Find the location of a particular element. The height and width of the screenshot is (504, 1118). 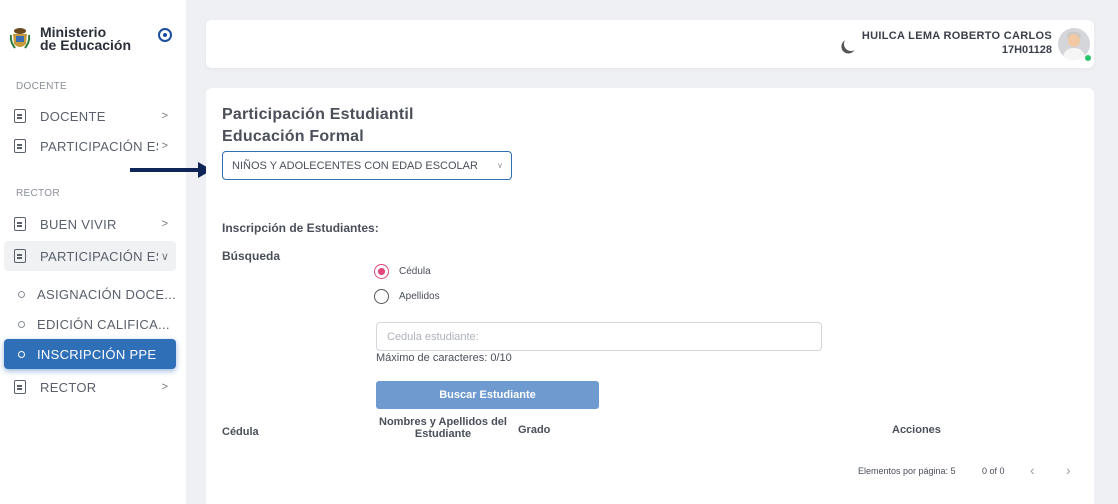

arrow-annotation-select is located at coordinates (171, 170).